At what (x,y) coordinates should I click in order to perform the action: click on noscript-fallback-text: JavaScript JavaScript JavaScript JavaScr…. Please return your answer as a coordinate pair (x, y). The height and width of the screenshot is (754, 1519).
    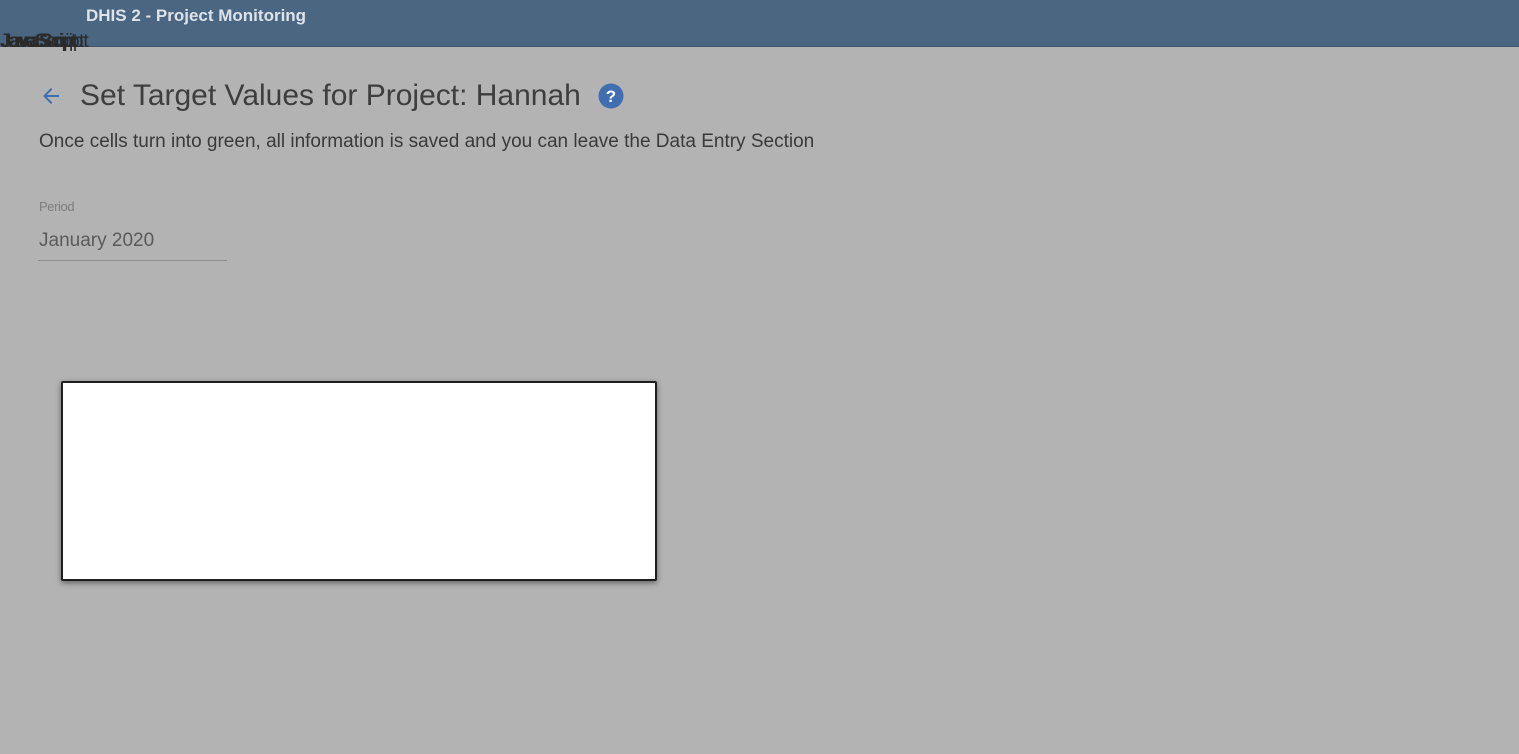
    Looking at the image, I should click on (70, 42).